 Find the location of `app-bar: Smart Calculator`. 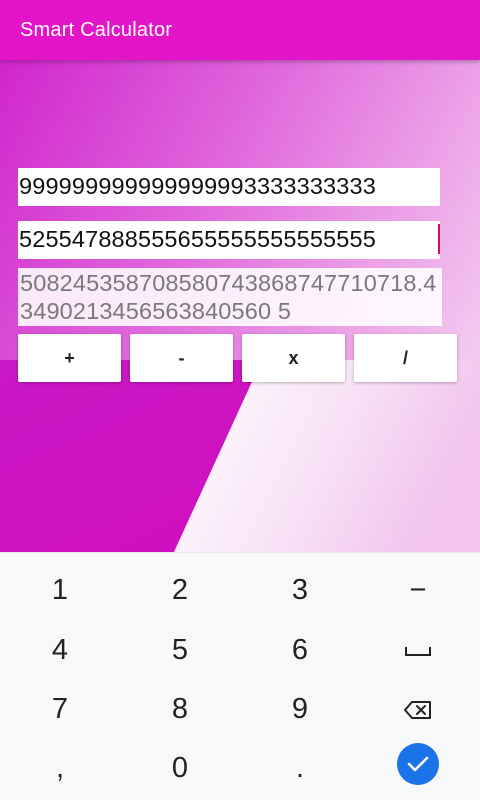

app-bar: Smart Calculator is located at coordinates (240, 30).